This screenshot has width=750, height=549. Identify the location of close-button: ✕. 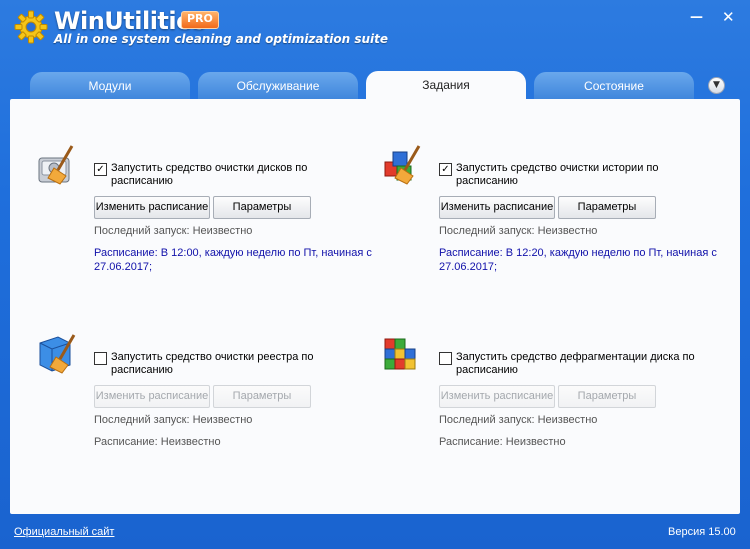
(728, 17).